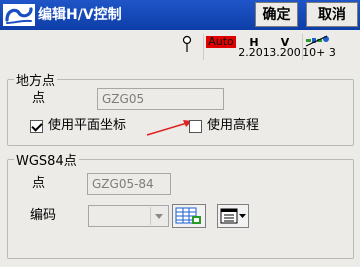 The height and width of the screenshot is (267, 360). What do you see at coordinates (43, 215) in the screenshot?
I see `code-label: 编码` at bounding box center [43, 215].